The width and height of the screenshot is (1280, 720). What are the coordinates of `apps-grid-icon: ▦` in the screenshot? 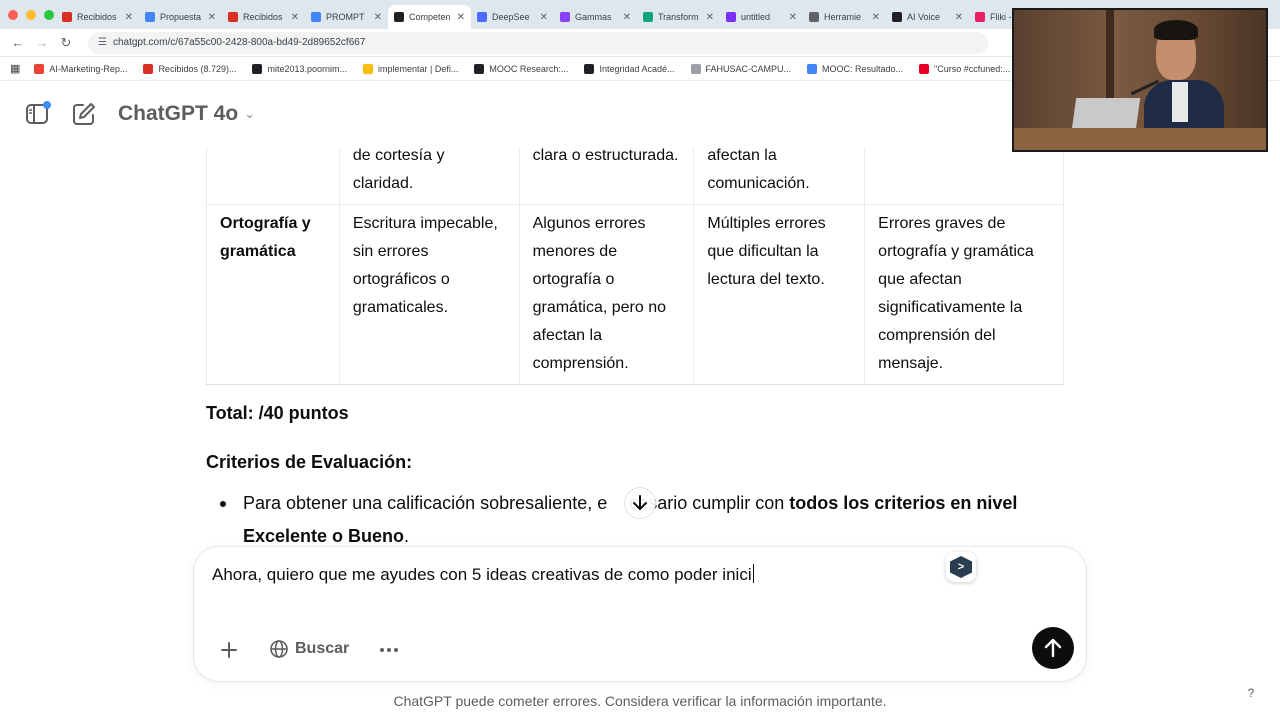 It's located at (15, 68).